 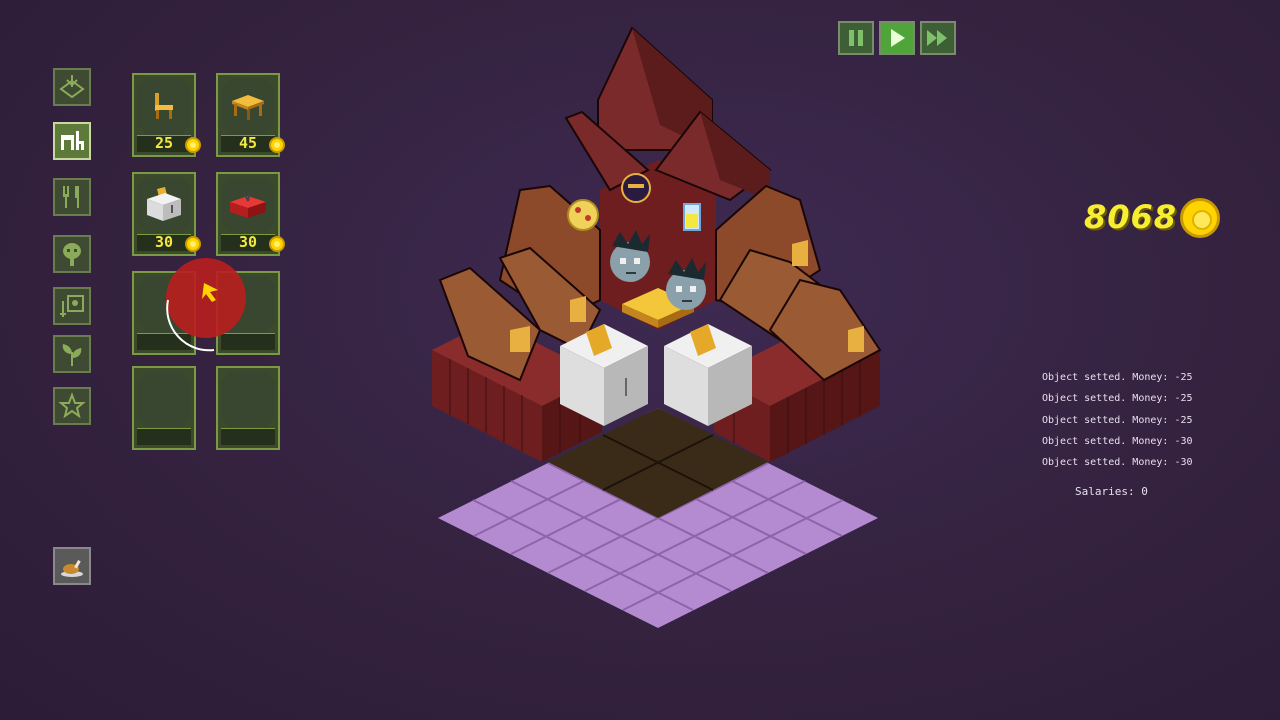 I want to click on pause-button, so click(x=856, y=38).